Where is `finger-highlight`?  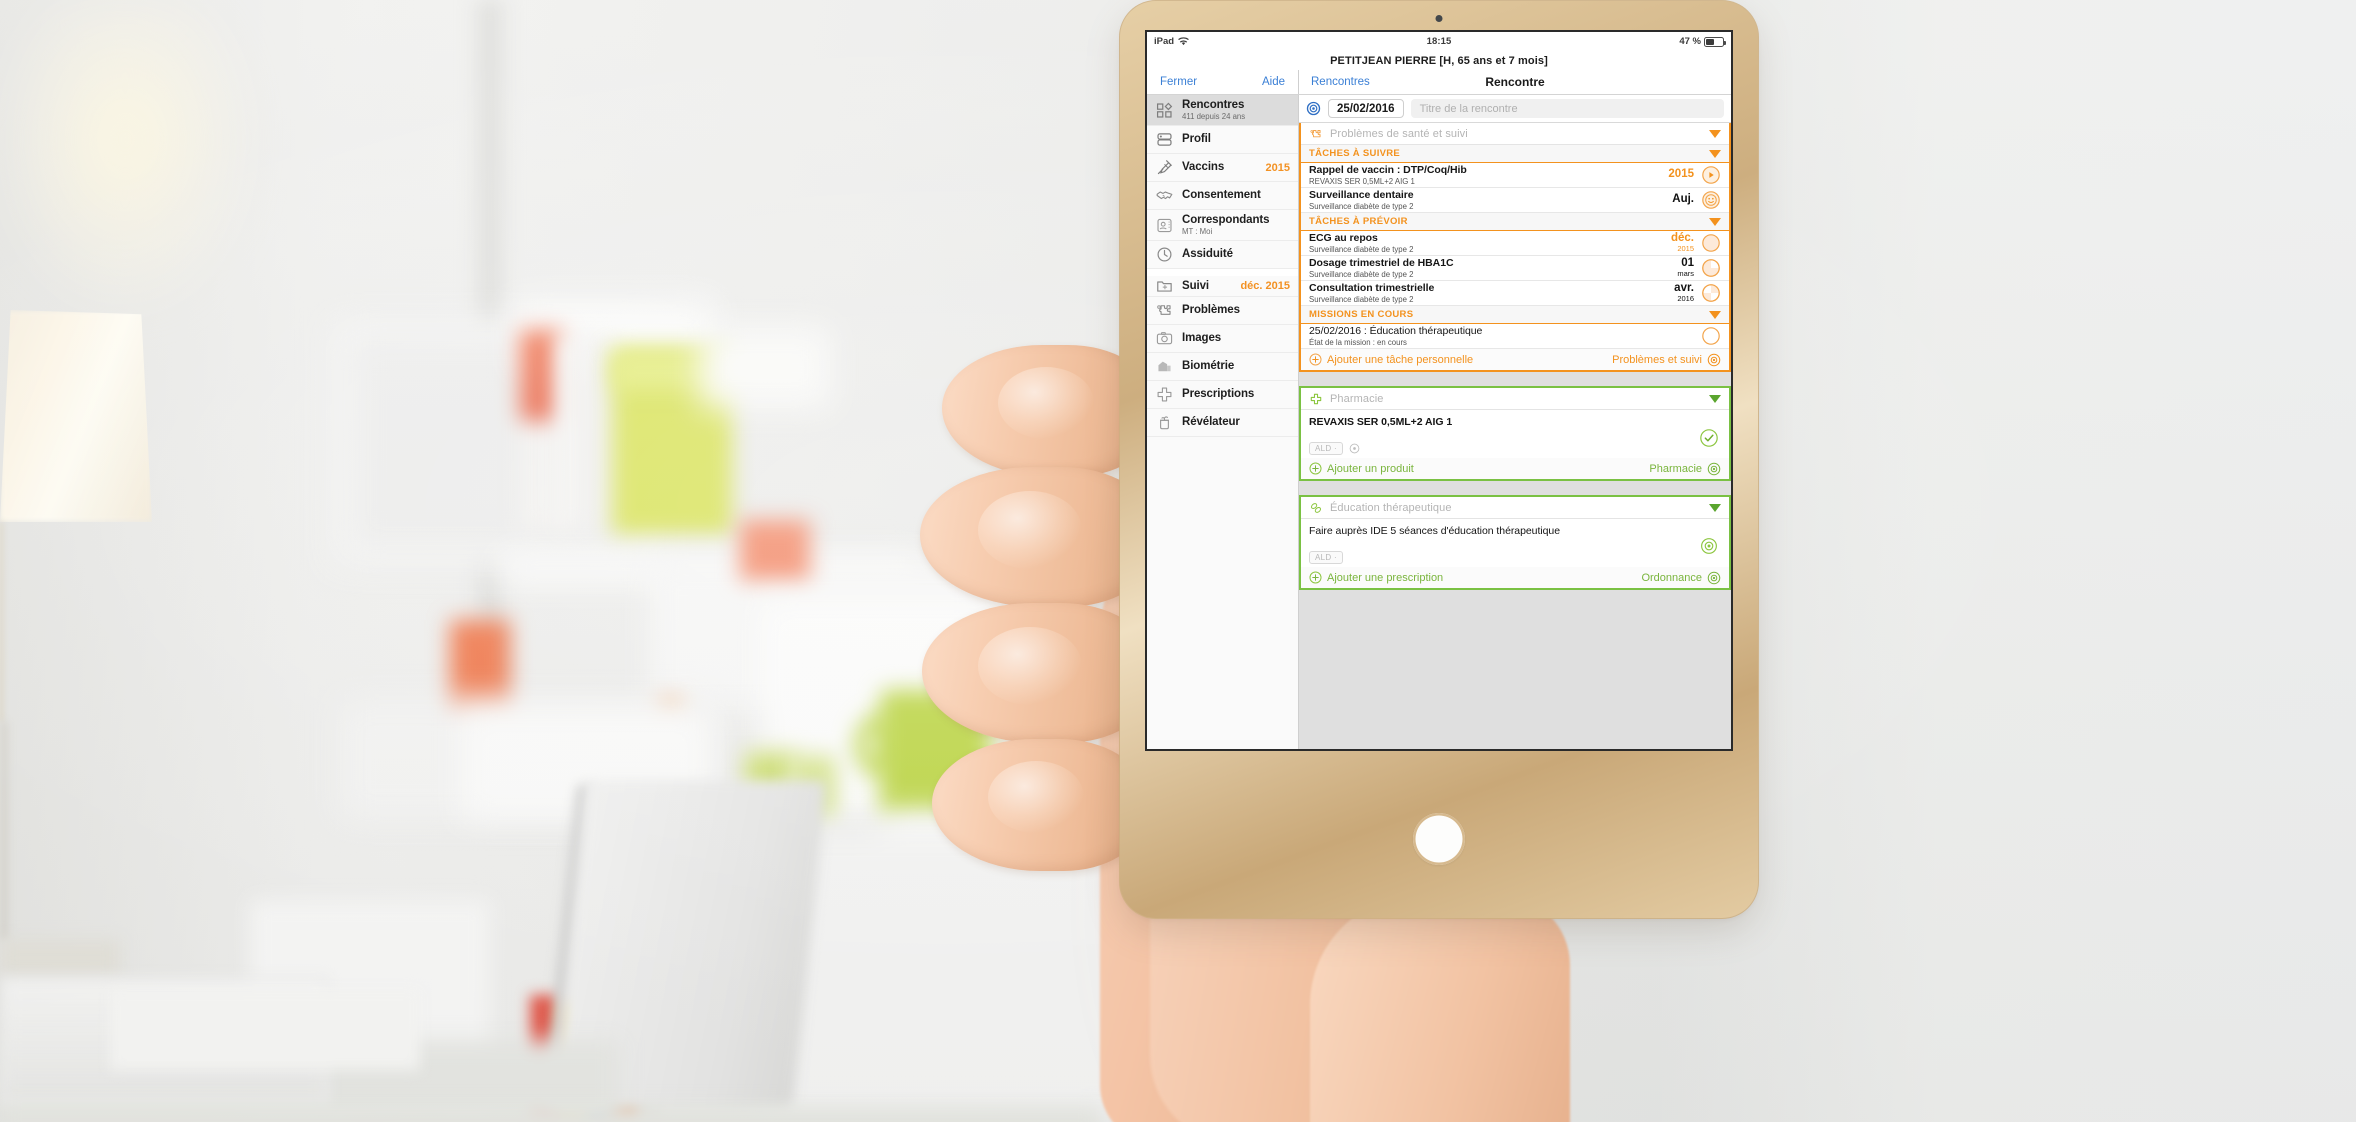 finger-highlight is located at coordinates (1030, 530).